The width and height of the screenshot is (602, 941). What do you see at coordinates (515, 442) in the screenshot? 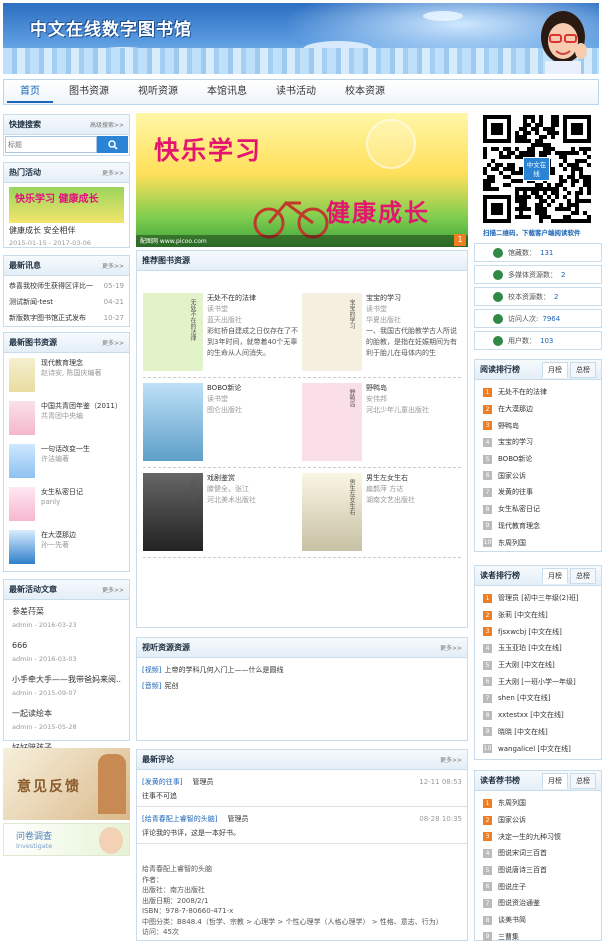
I see `rank-item-text: 宝宝的学习` at bounding box center [515, 442].